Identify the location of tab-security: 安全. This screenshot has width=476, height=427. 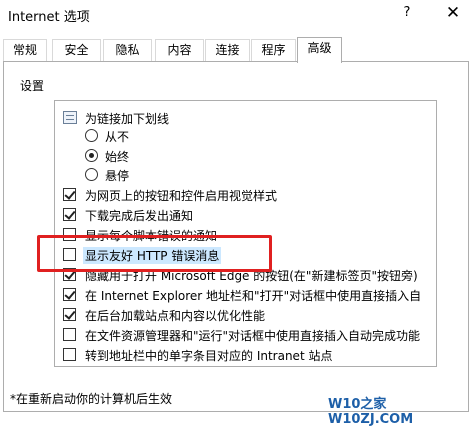
(76, 50).